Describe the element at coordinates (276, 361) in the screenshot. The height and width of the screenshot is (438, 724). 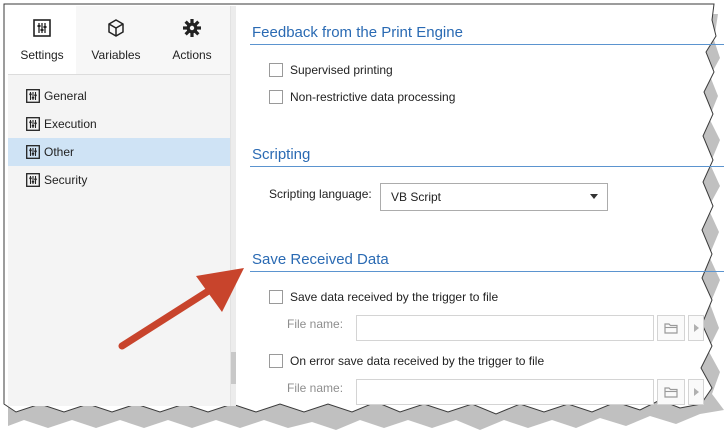
I see `on-error-save-checkbox` at that location.